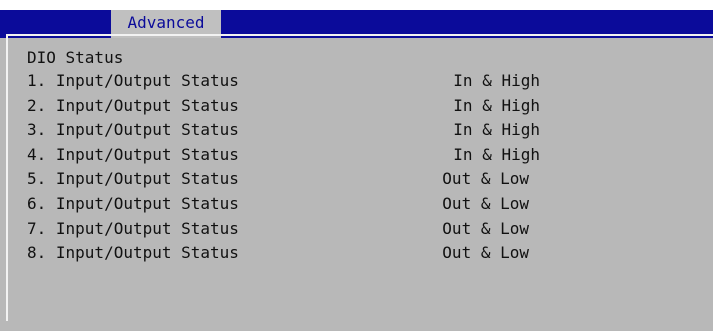  Describe the element at coordinates (133, 105) in the screenshot. I see `status-row-label: 2. Input/Output Status` at that location.